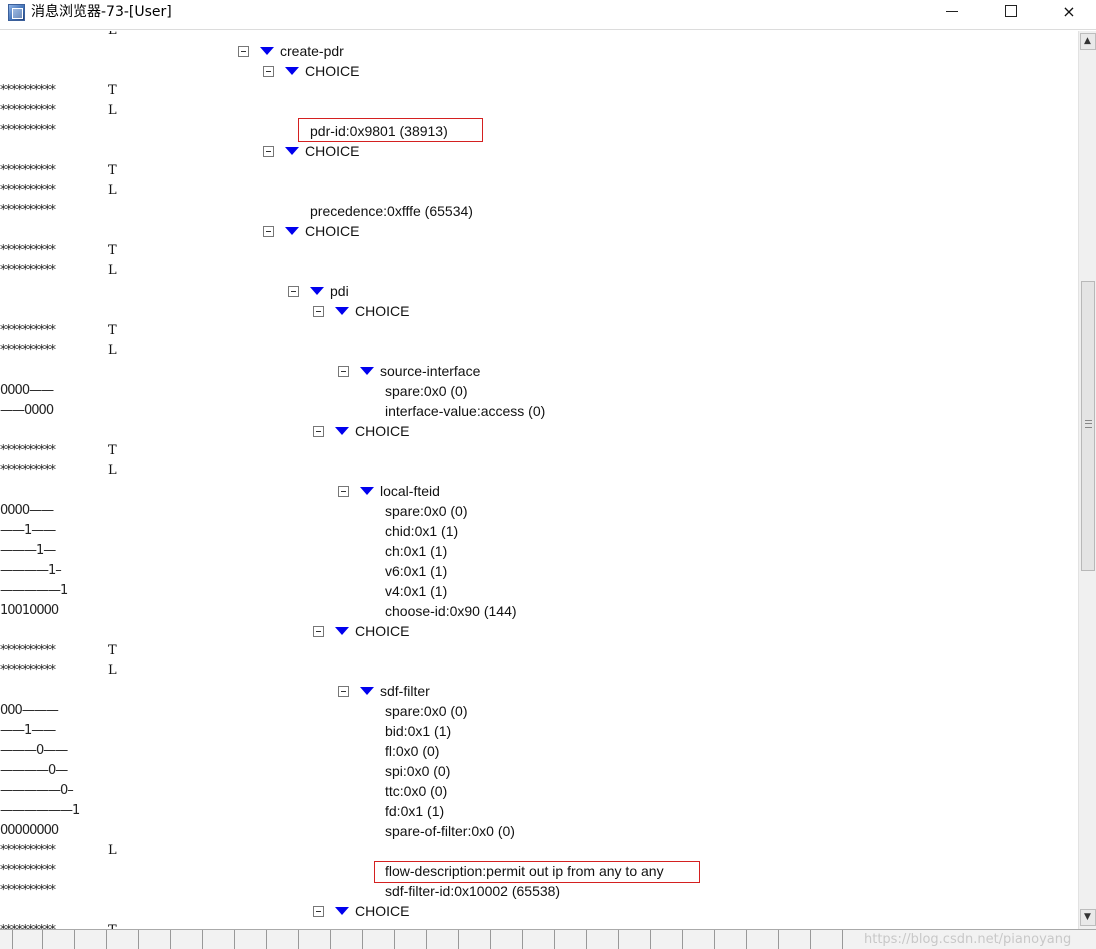 Image resolution: width=1096 pixels, height=949 pixels. What do you see at coordinates (418, 731) in the screenshot?
I see `field-bid: bid:0x1 (1)` at bounding box center [418, 731].